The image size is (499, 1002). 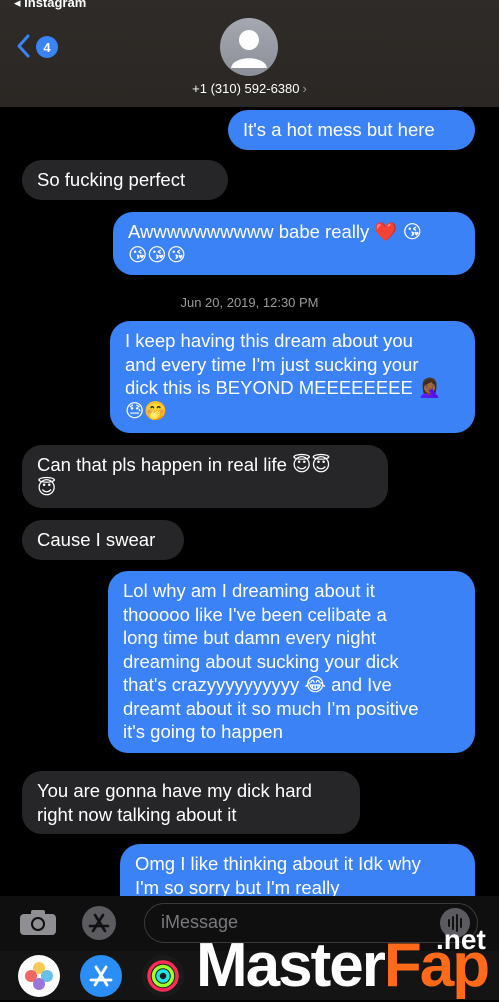 What do you see at coordinates (205, 476) in the screenshot?
I see `message-bubble-received: Can that pls happen in real life 😇😇 😇` at bounding box center [205, 476].